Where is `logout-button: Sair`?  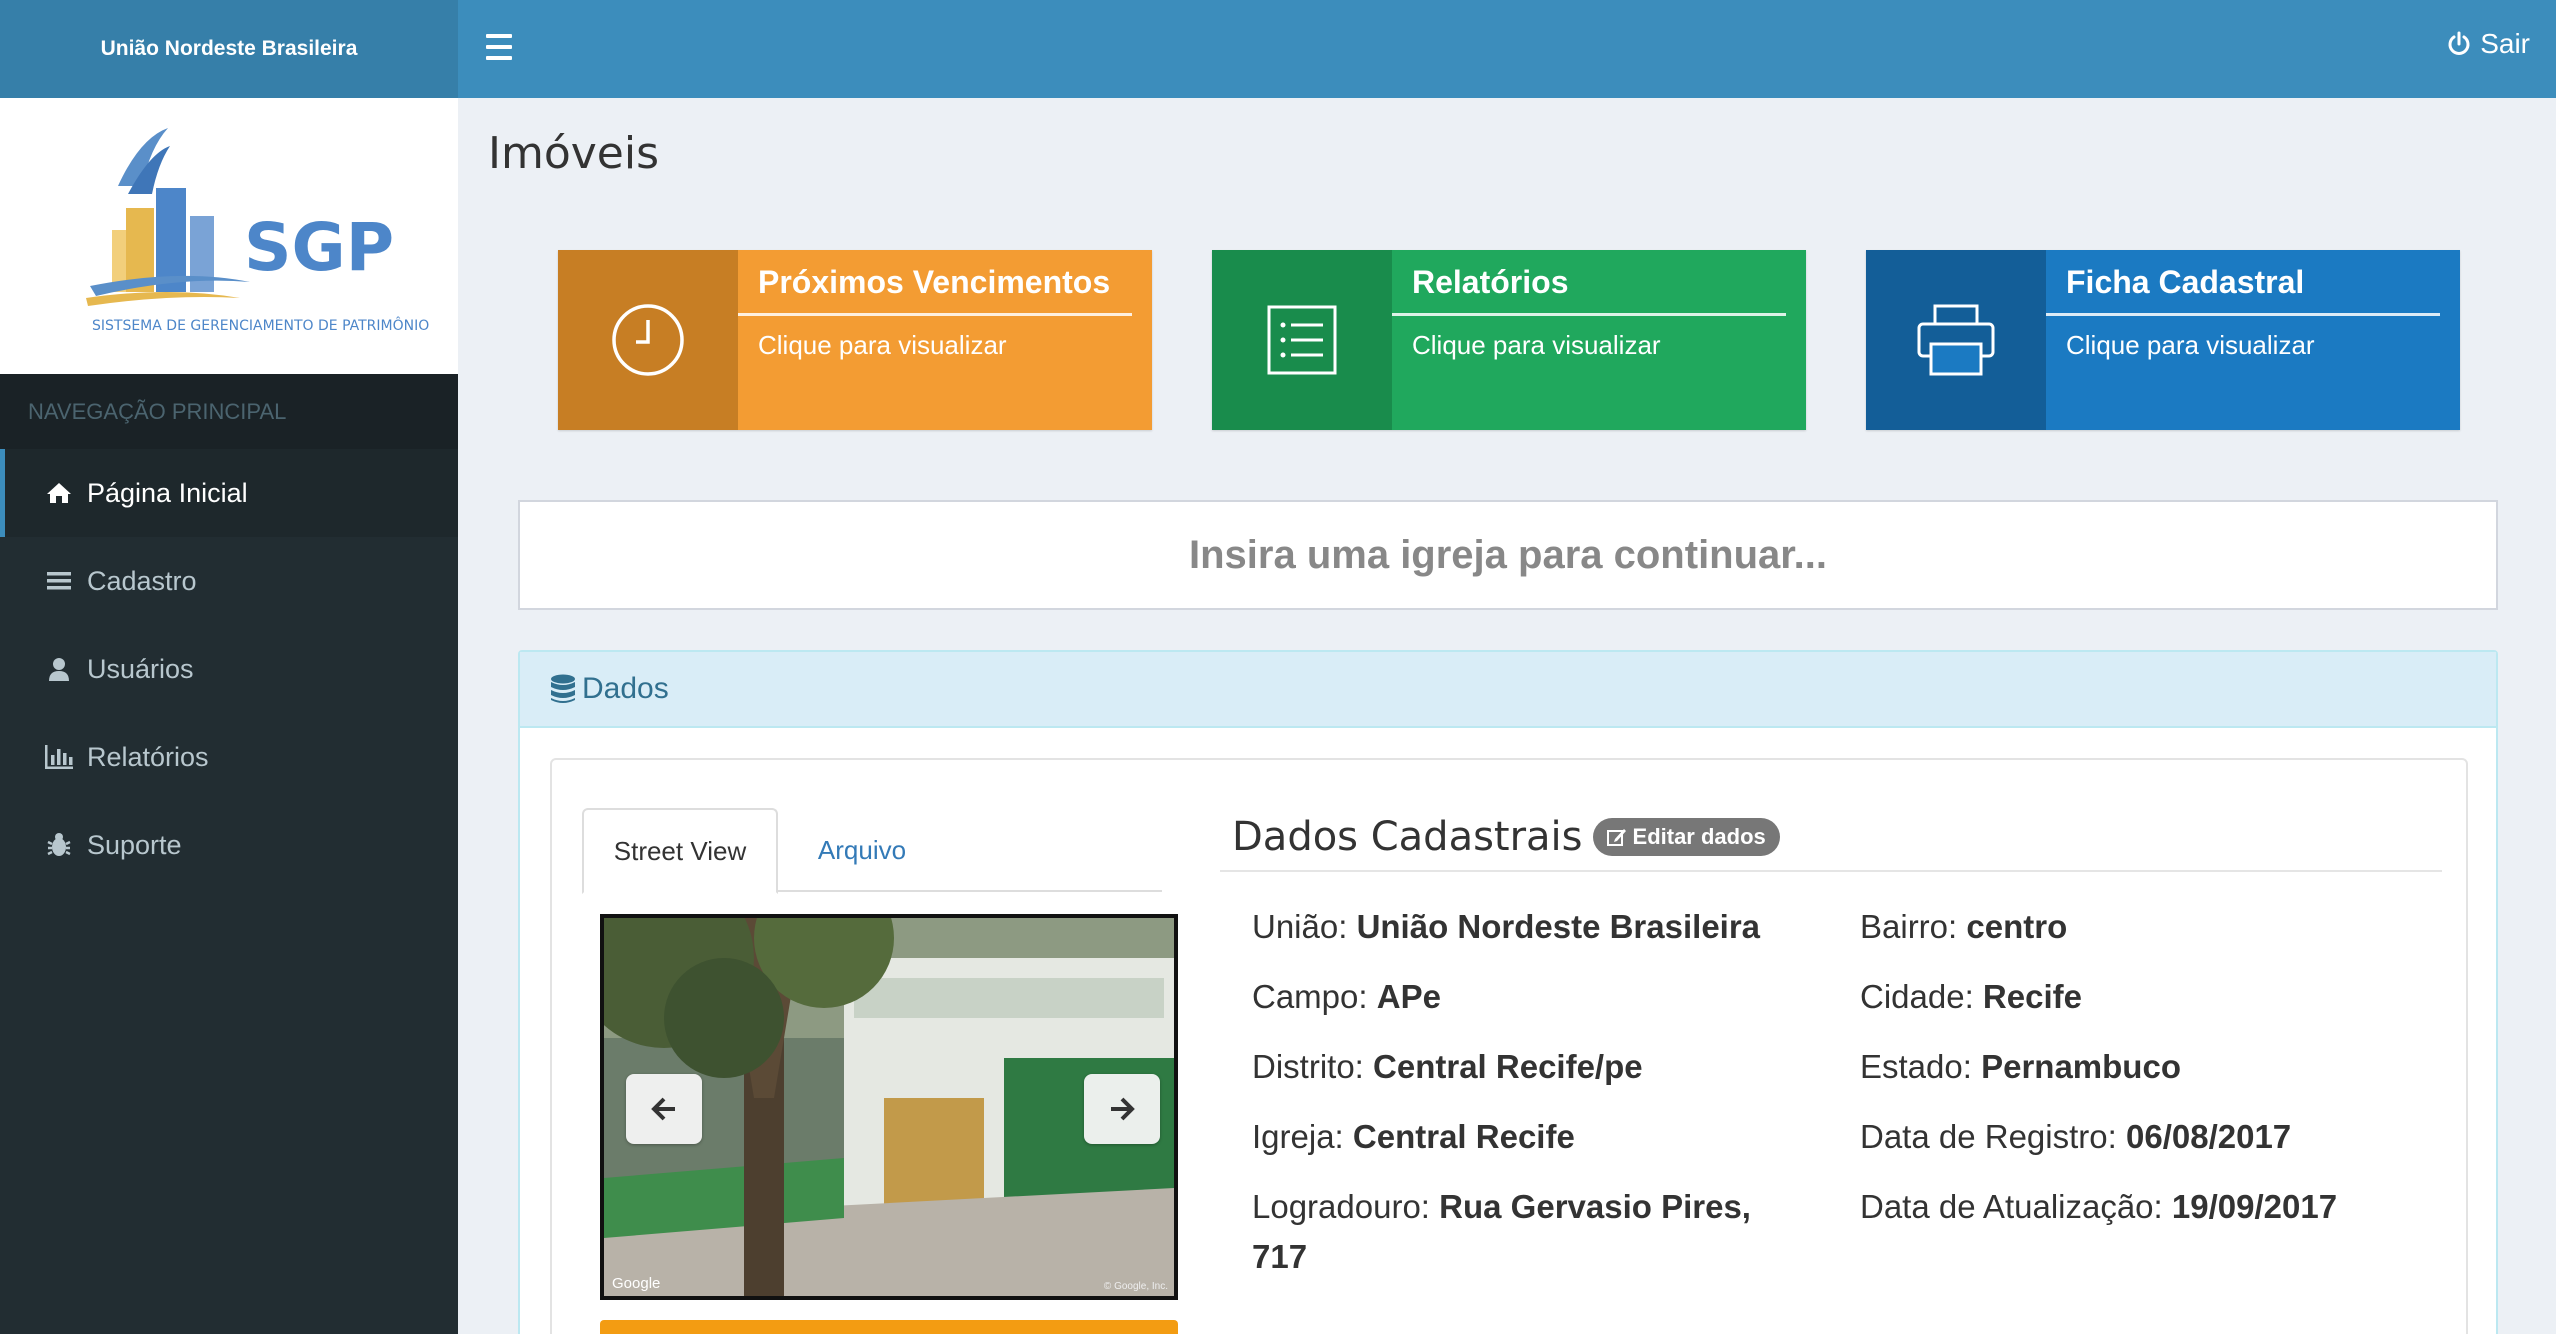 logout-button: Sair is located at coordinates (2488, 44).